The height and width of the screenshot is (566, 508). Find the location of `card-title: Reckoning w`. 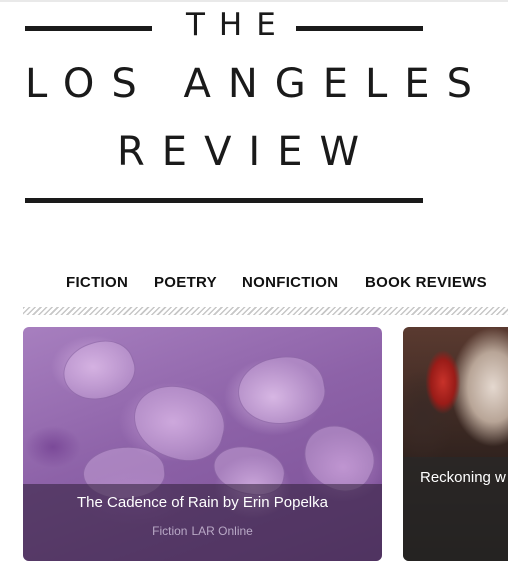

card-title: Reckoning w is located at coordinates (463, 477).